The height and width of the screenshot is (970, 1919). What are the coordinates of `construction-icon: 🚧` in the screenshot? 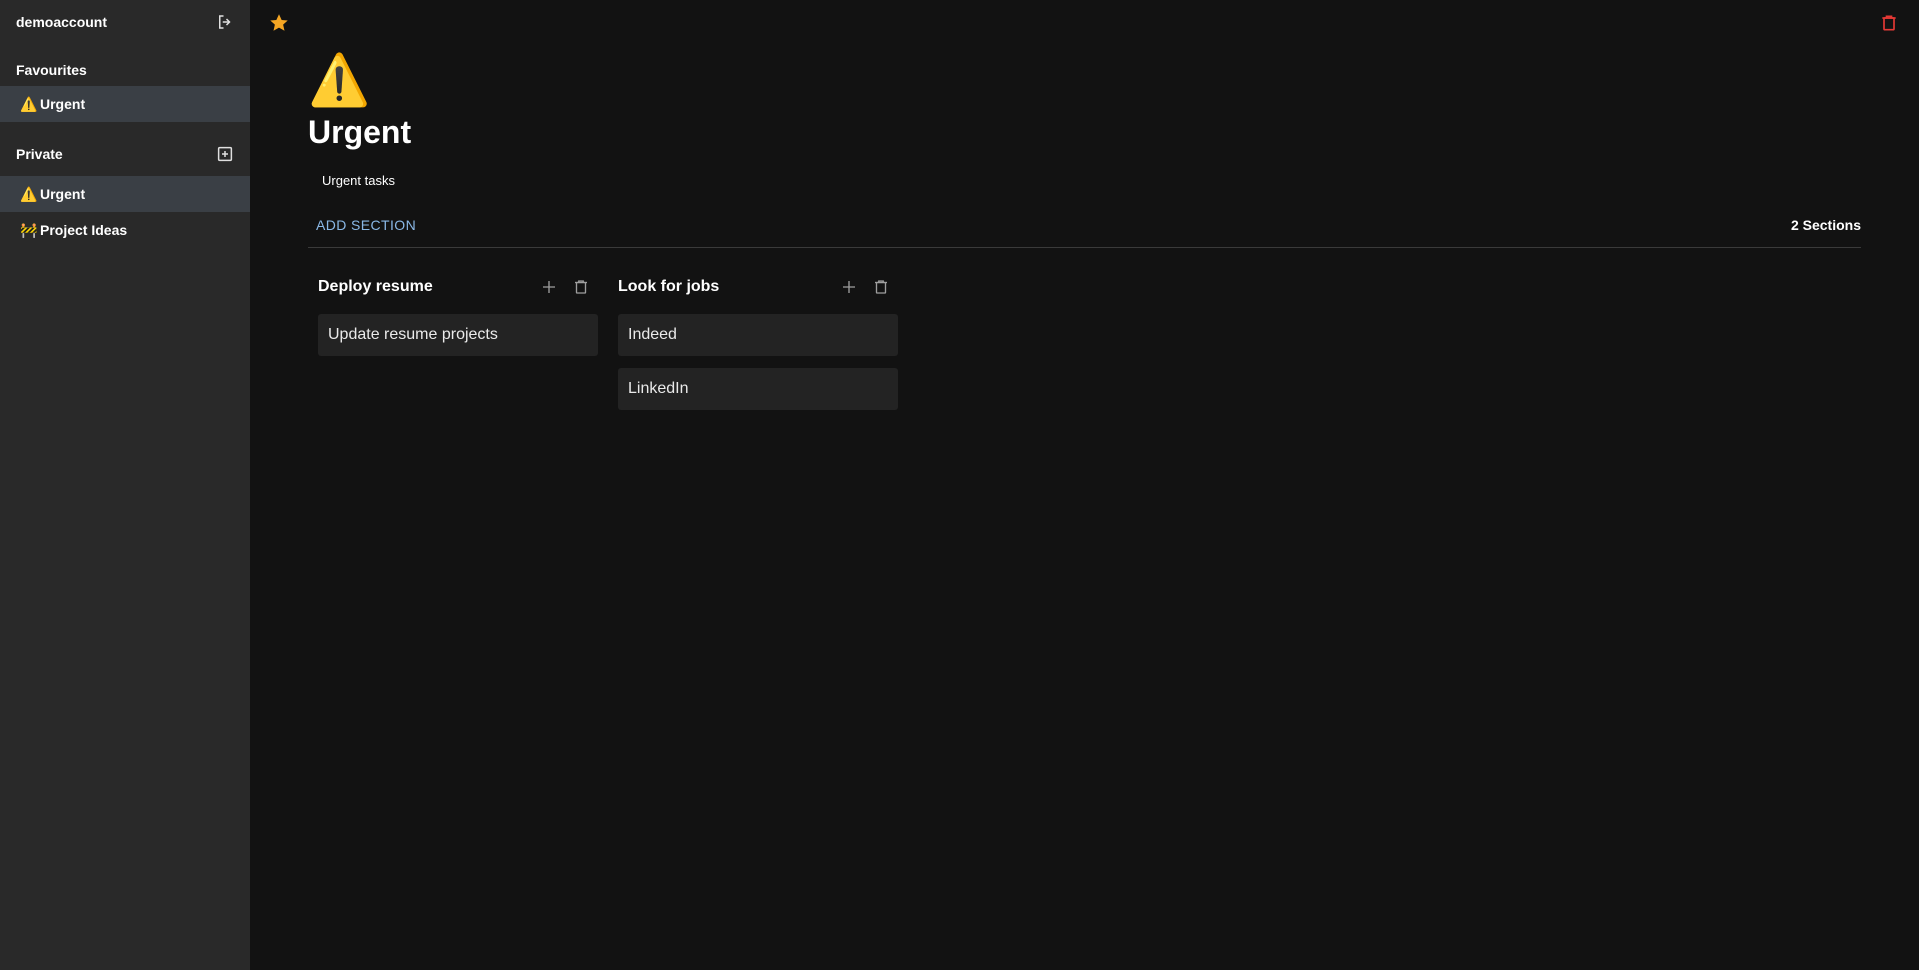 It's located at (29, 229).